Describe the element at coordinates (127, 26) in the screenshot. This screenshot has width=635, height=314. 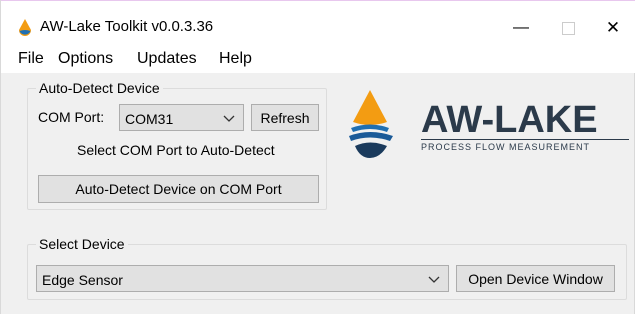
I see `window-title: AW-Lake Toolkit v0.0.3.36` at that location.